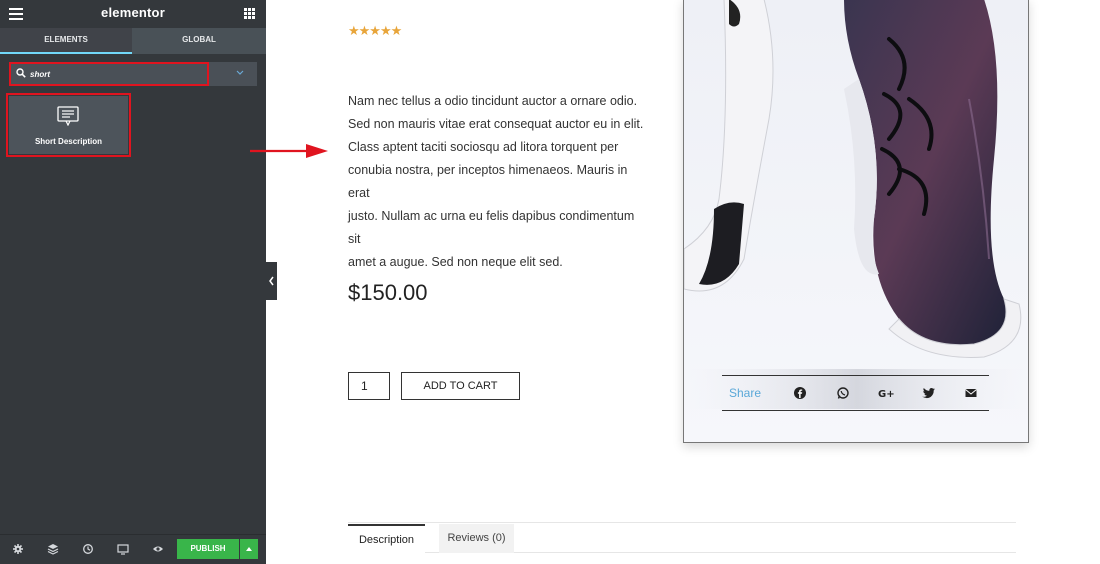 This screenshot has width=1100, height=564. What do you see at coordinates (386, 538) in the screenshot?
I see `tab-description: Description` at bounding box center [386, 538].